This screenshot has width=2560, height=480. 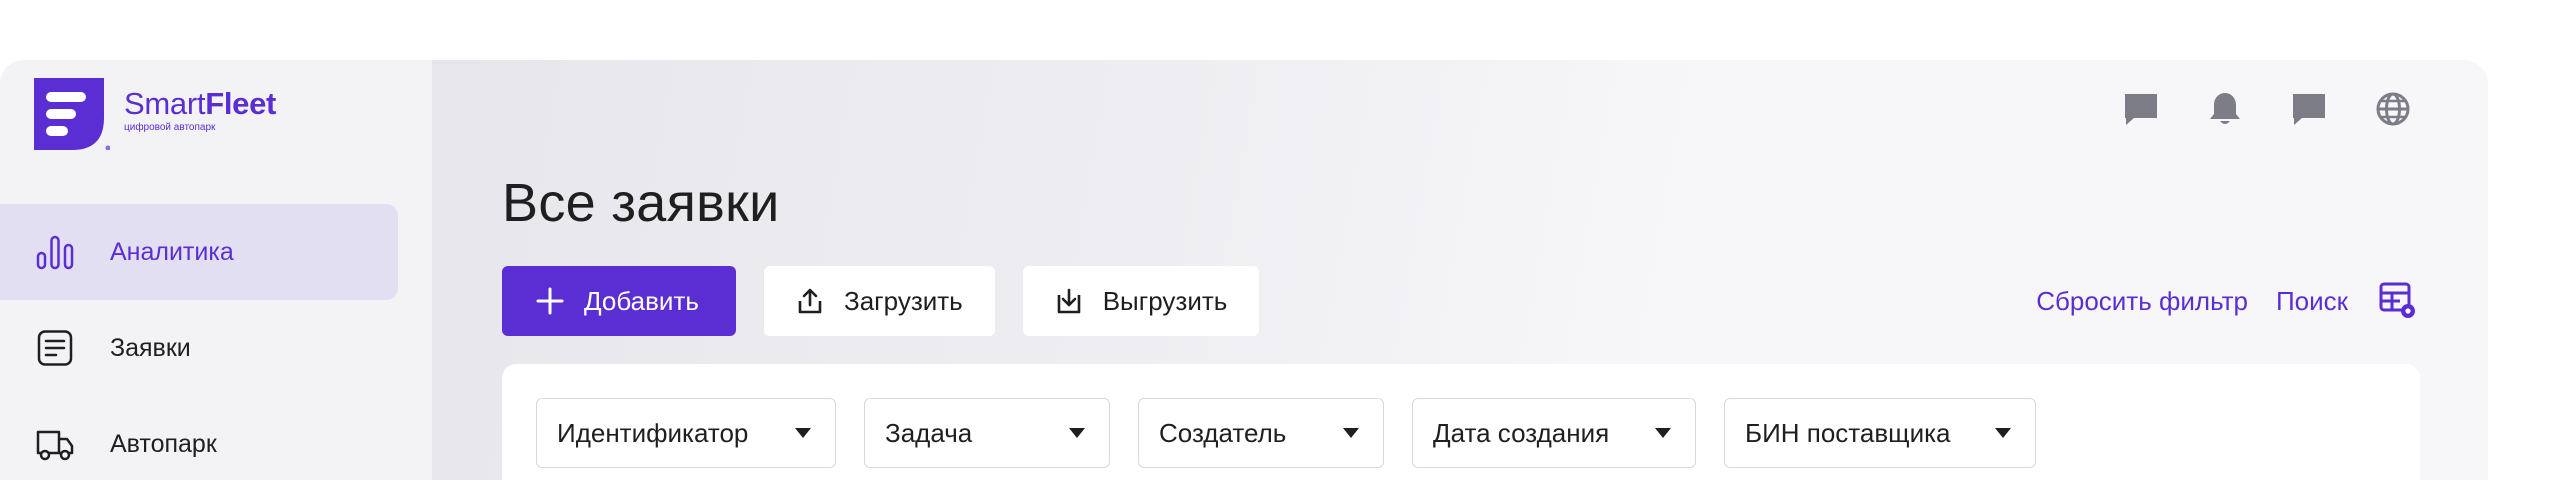 I want to click on brand-name: SmartFleet, so click(x=200, y=103).